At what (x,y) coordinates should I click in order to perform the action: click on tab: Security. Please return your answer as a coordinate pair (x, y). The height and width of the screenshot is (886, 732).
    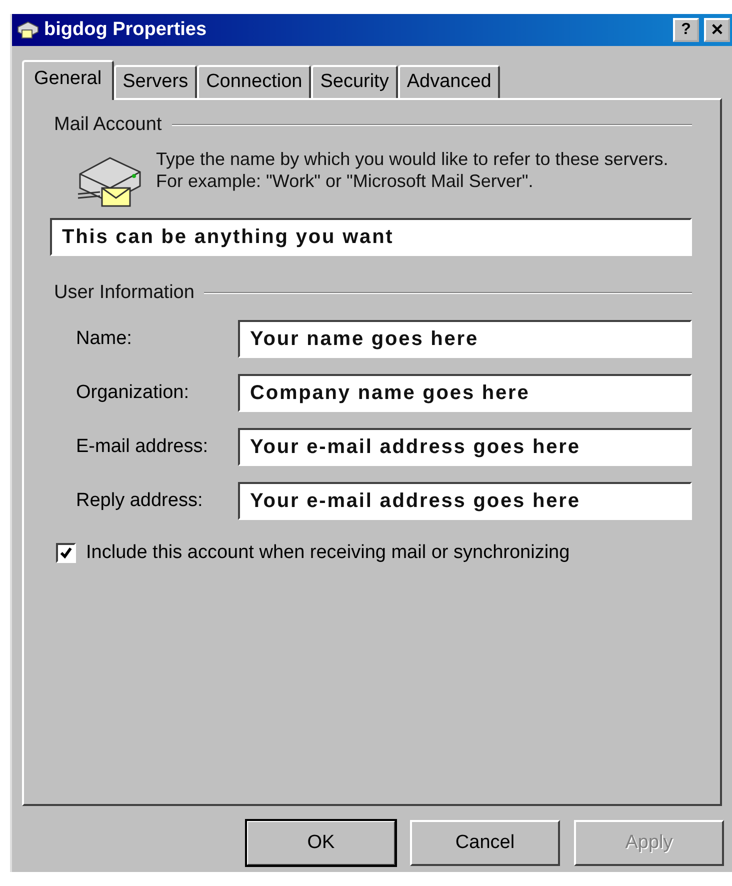
    Looking at the image, I should click on (354, 81).